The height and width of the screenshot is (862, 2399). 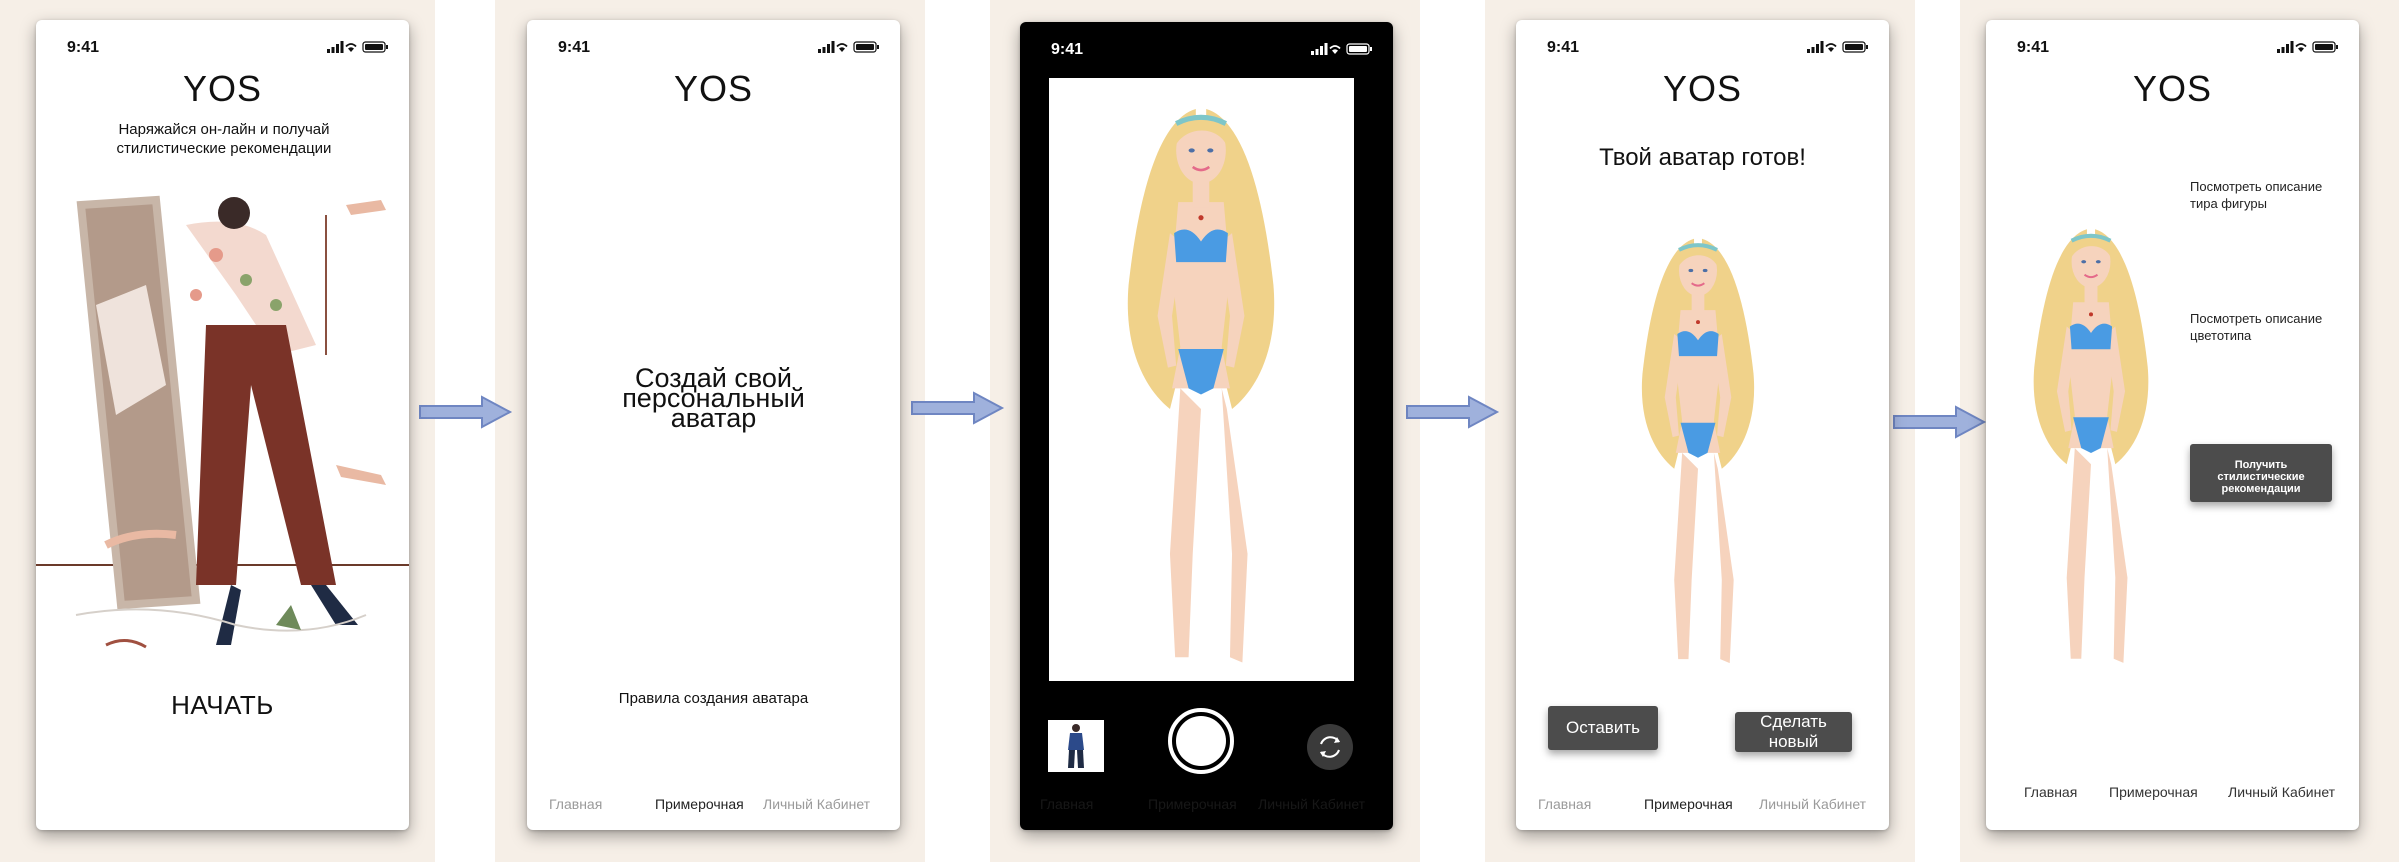 I want to click on person-thumbnail-icon, so click(x=1076, y=746).